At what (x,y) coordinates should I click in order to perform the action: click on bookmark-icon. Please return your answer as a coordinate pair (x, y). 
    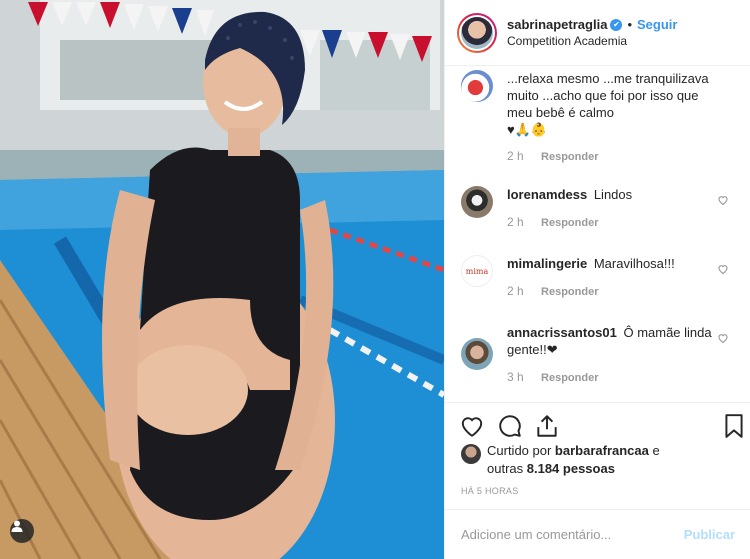
    Looking at the image, I should click on (734, 426).